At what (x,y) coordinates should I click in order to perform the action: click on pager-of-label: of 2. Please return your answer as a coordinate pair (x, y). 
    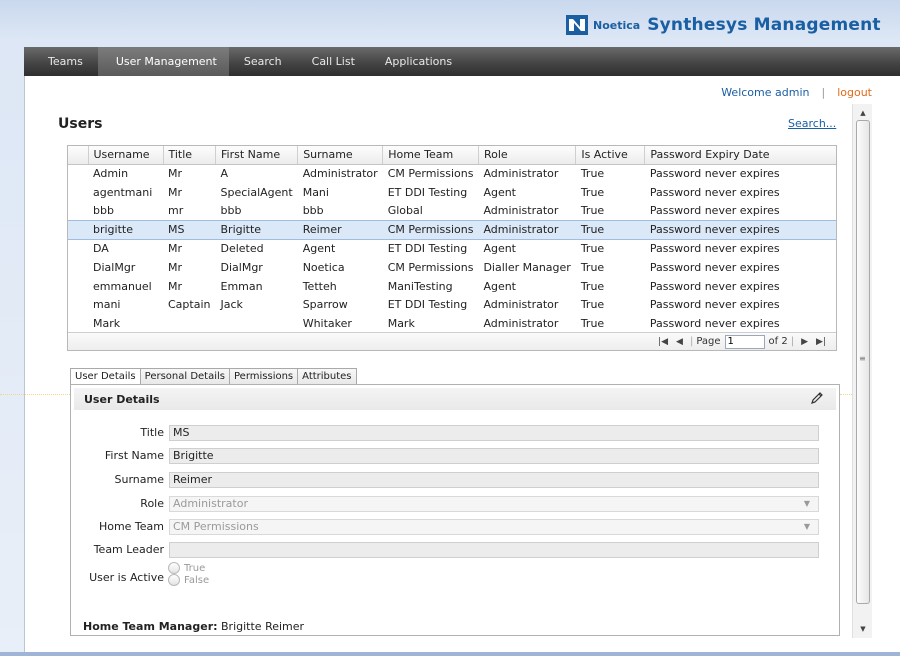
    Looking at the image, I should click on (778, 341).